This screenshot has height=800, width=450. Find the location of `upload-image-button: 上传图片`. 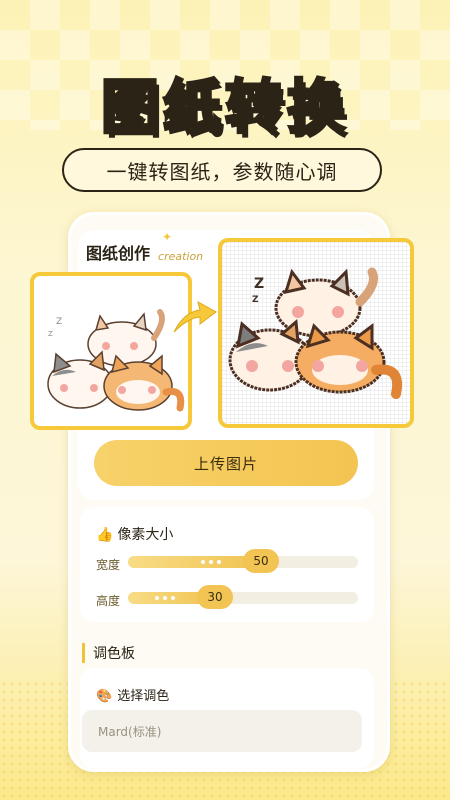

upload-image-button: 上传图片 is located at coordinates (226, 463).